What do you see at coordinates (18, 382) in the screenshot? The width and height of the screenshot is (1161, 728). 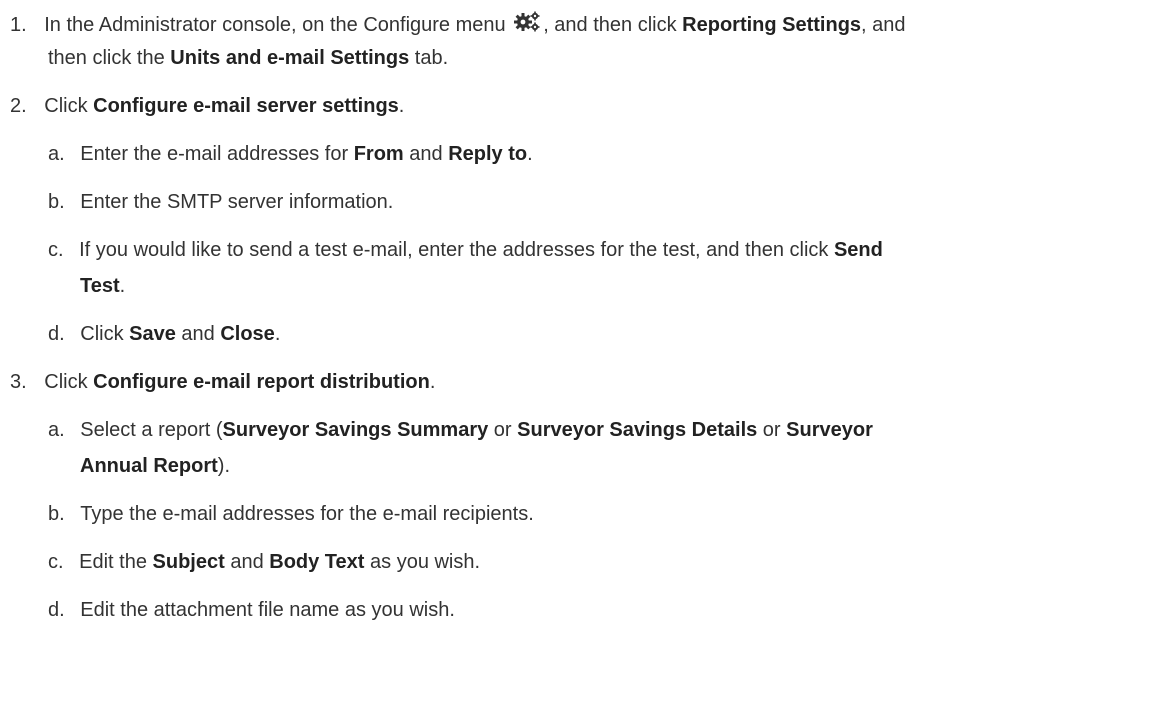 I see `step-number: 3.` at bounding box center [18, 382].